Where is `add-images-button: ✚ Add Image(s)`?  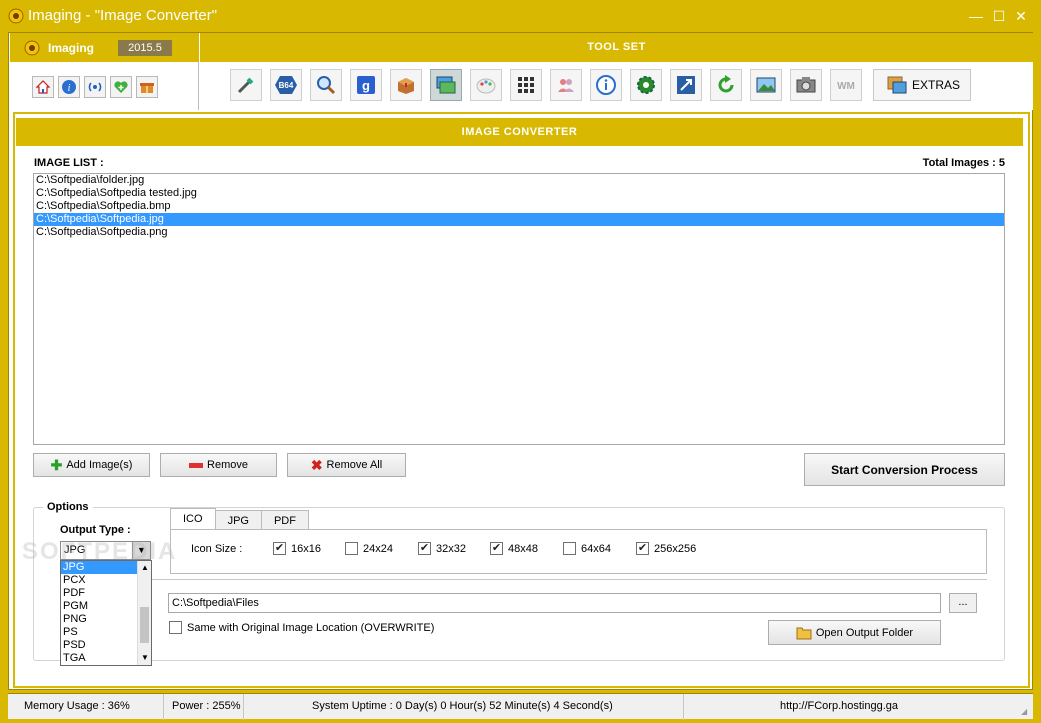
add-images-button: ✚ Add Image(s) is located at coordinates (91, 465).